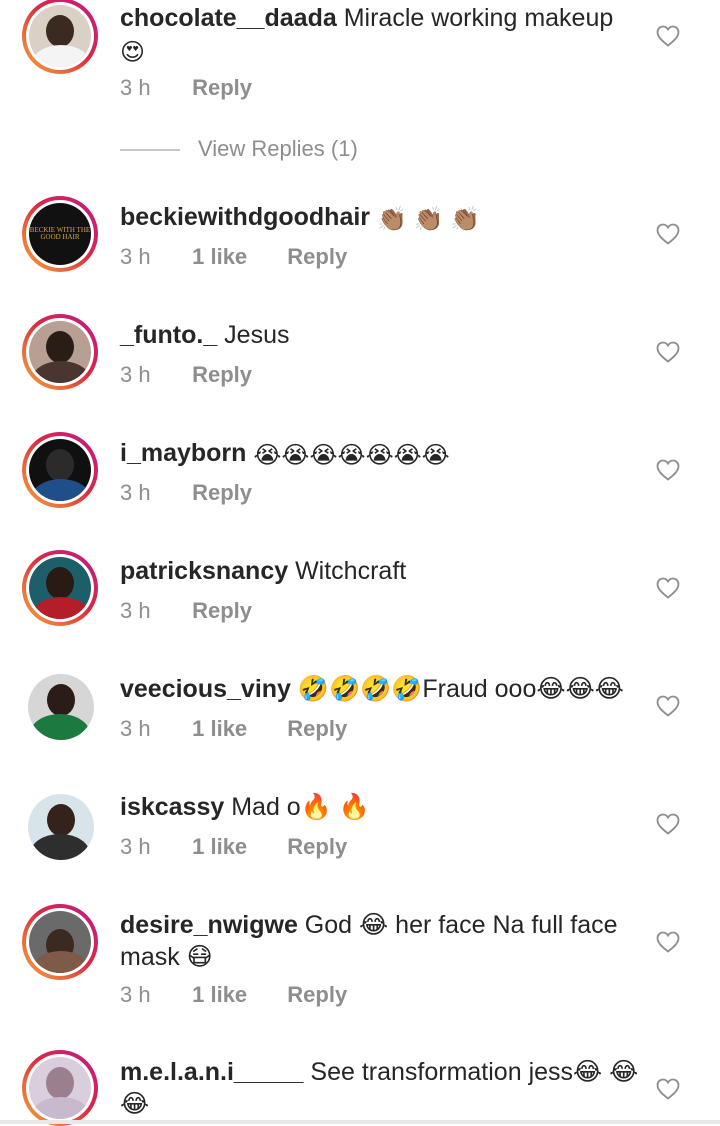 The width and height of the screenshot is (720, 1126). I want to click on comment-item: _funto._ Jesus 3 h Reply, so click(360, 369).